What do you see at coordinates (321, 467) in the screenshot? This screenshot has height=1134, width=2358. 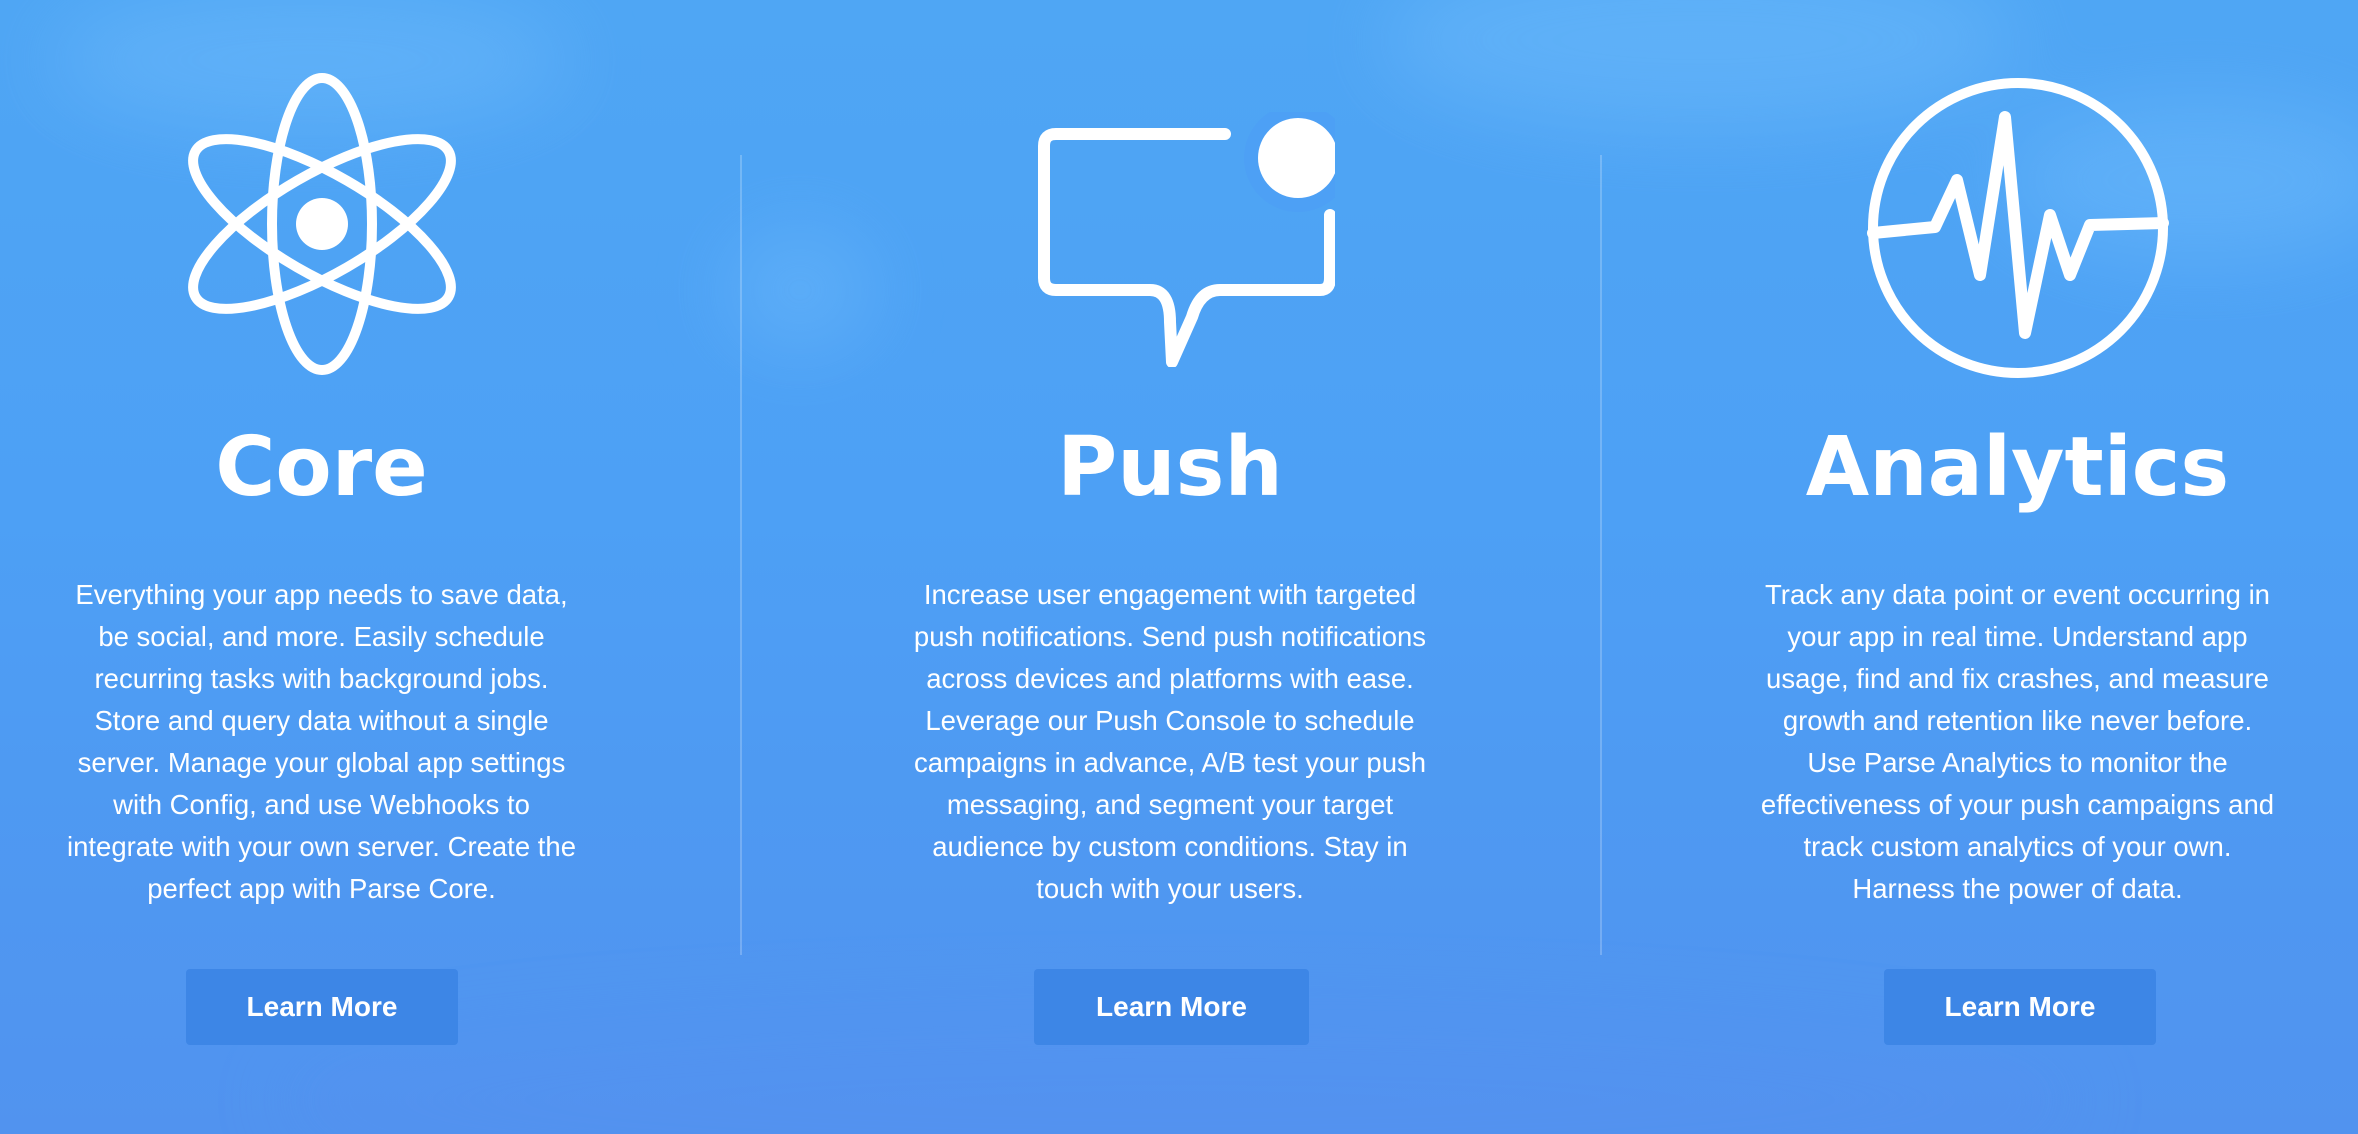 I see `feature-title: Core` at bounding box center [321, 467].